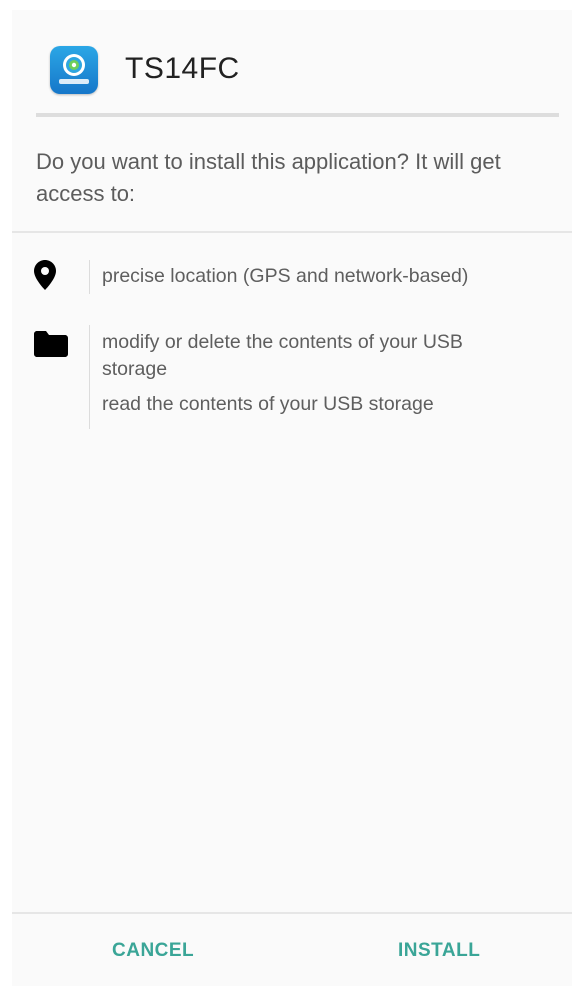 Image resolution: width=572 pixels, height=986 pixels. I want to click on app-title: TS14FC, so click(182, 68).